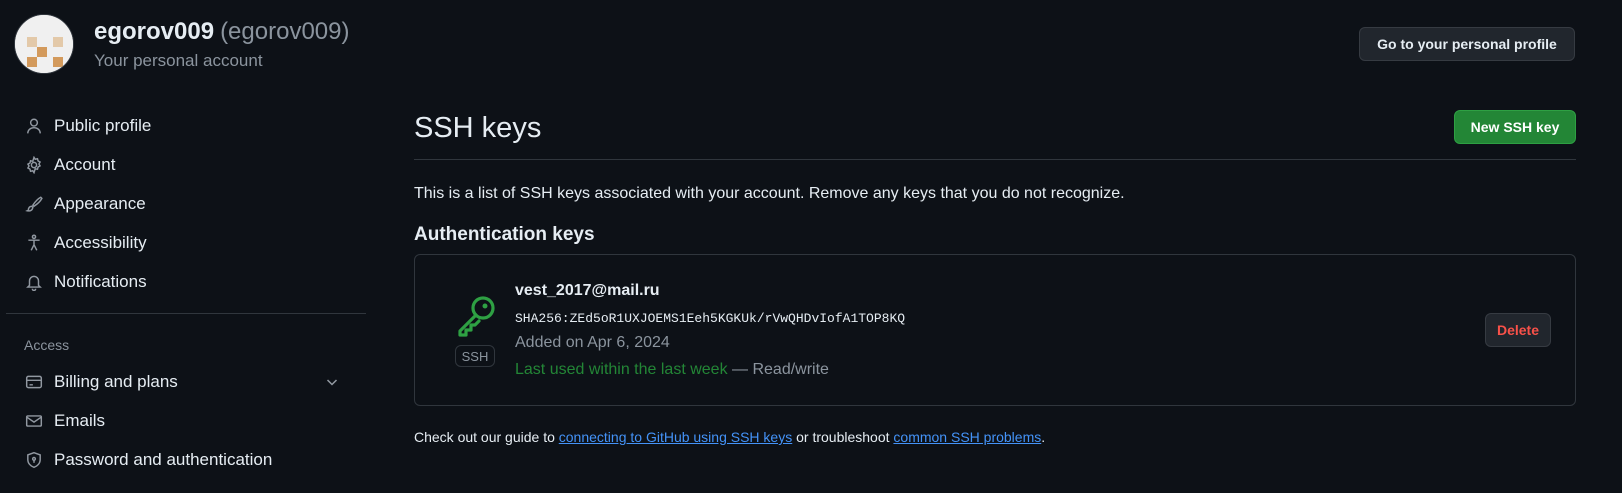  I want to click on key-access-level: — Read/write, so click(780, 369).